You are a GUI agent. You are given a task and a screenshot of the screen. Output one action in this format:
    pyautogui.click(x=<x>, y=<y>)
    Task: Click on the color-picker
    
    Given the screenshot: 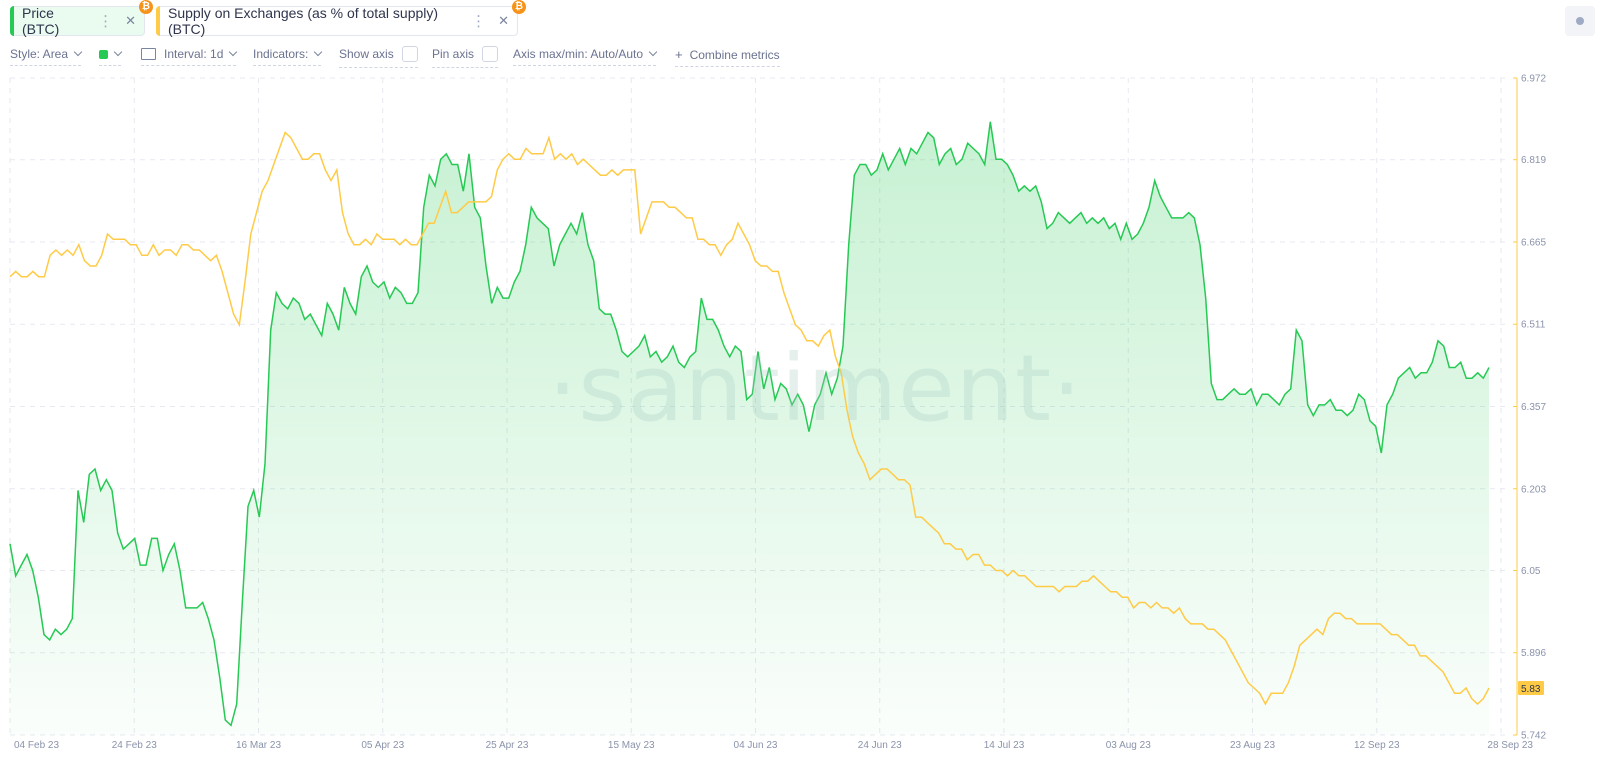 What is the action you would take?
    pyautogui.click(x=110, y=56)
    